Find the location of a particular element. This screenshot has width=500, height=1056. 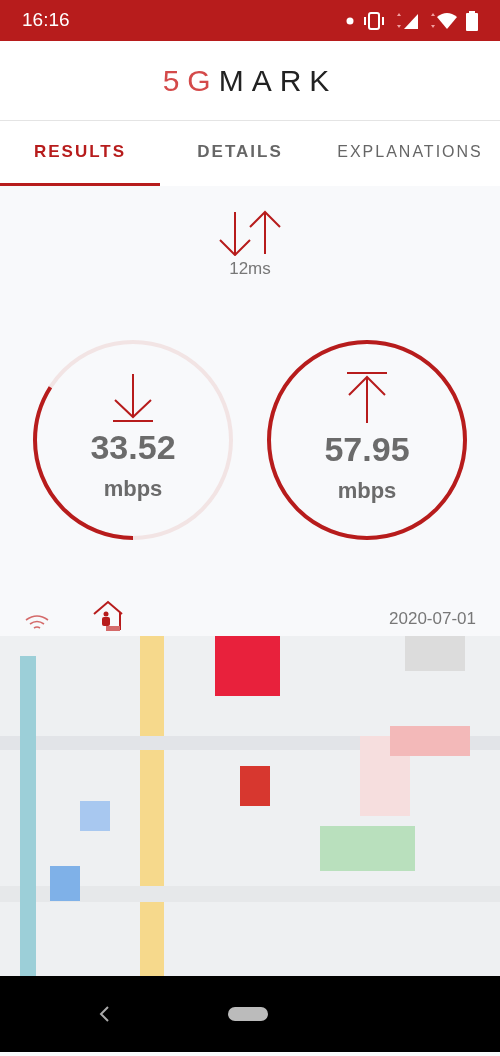

battery-icon is located at coordinates (472, 20).